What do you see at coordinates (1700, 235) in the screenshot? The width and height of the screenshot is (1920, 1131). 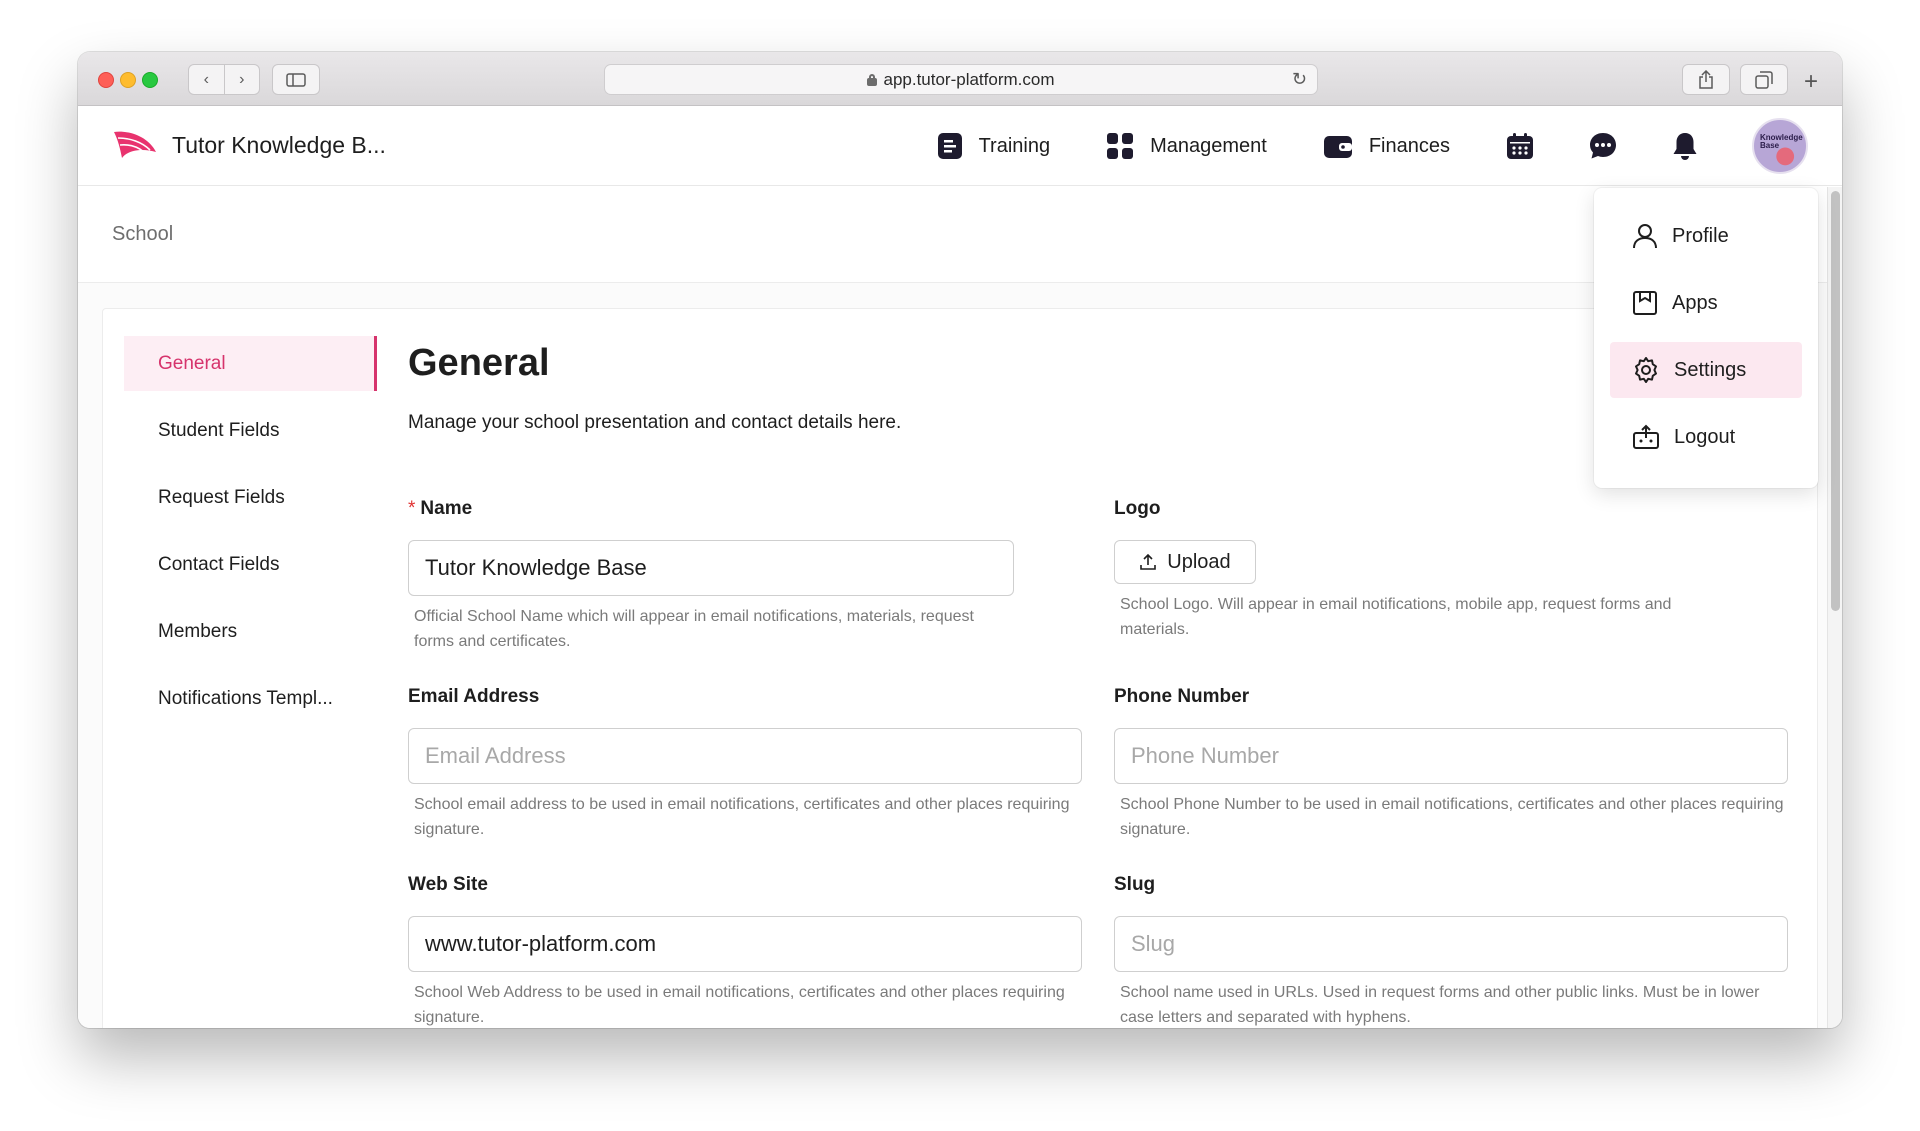 I see `menu-item-profile-label: Profile` at bounding box center [1700, 235].